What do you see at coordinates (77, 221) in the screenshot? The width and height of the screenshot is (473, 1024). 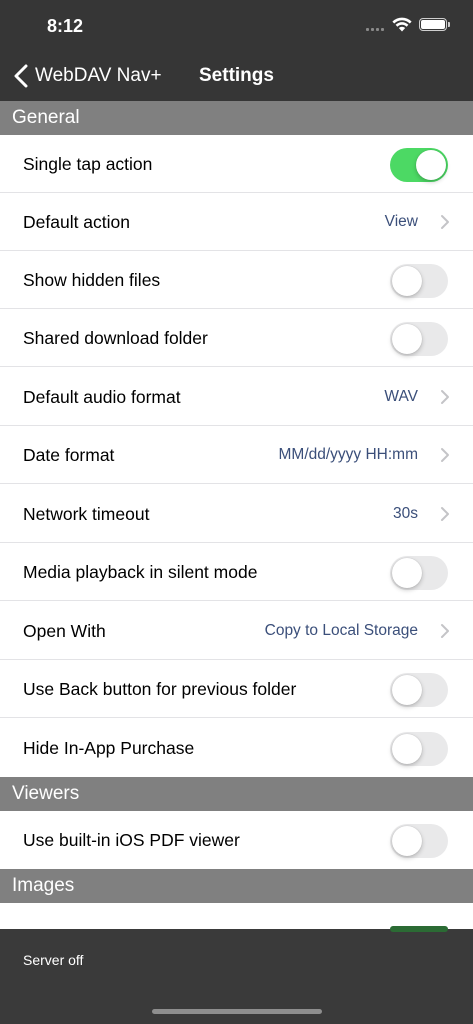 I see `row-label: Default action` at bounding box center [77, 221].